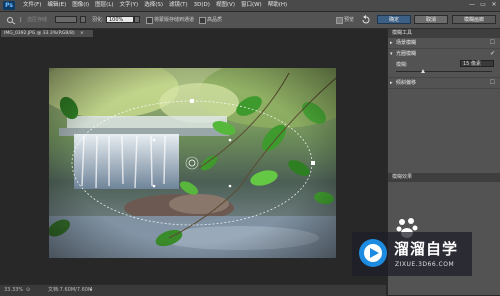  Describe the element at coordinates (174, 20) in the screenshot. I see `save-channel-label: 将蒙版存储到通道` at that location.